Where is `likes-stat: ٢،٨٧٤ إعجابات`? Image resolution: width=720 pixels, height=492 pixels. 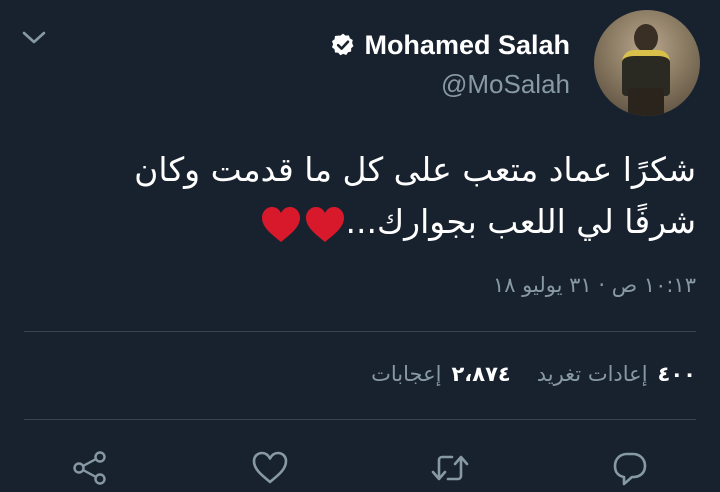 likes-stat: ٢،٨٧٤ إعجابات is located at coordinates (441, 374).